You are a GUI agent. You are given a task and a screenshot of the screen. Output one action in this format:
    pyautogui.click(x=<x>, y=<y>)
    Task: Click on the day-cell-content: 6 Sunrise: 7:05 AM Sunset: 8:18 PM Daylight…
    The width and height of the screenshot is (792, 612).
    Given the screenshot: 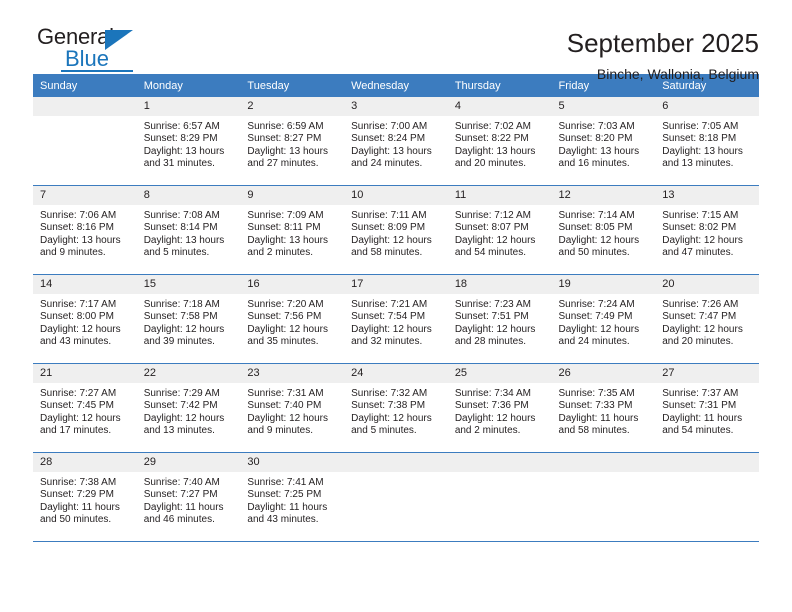 What is the action you would take?
    pyautogui.click(x=707, y=141)
    